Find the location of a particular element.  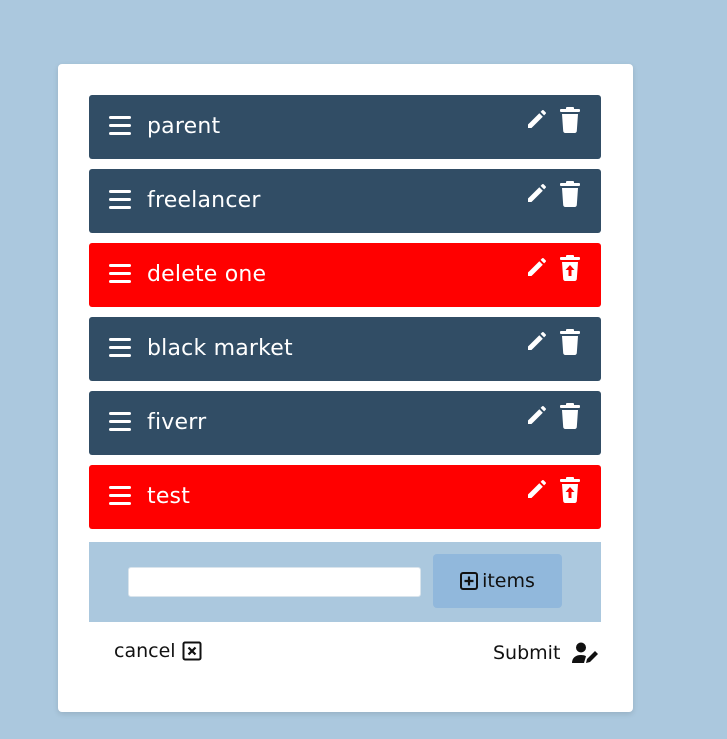

item-label: black market is located at coordinates (220, 348).